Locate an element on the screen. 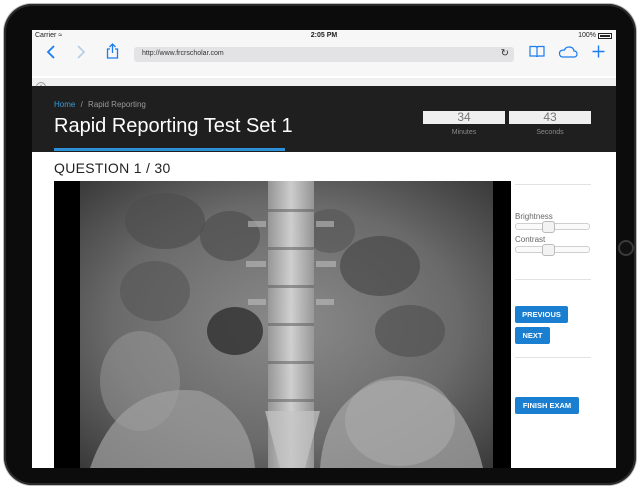 This screenshot has height=489, width=640. battery-indicator: 100% is located at coordinates (595, 35).